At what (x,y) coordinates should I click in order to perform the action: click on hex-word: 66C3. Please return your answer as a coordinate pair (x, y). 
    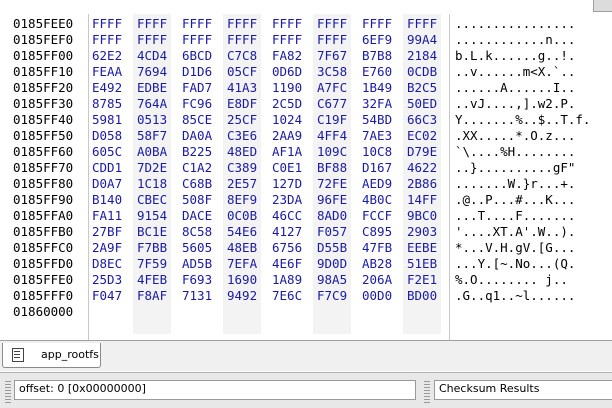
    Looking at the image, I should click on (422, 120).